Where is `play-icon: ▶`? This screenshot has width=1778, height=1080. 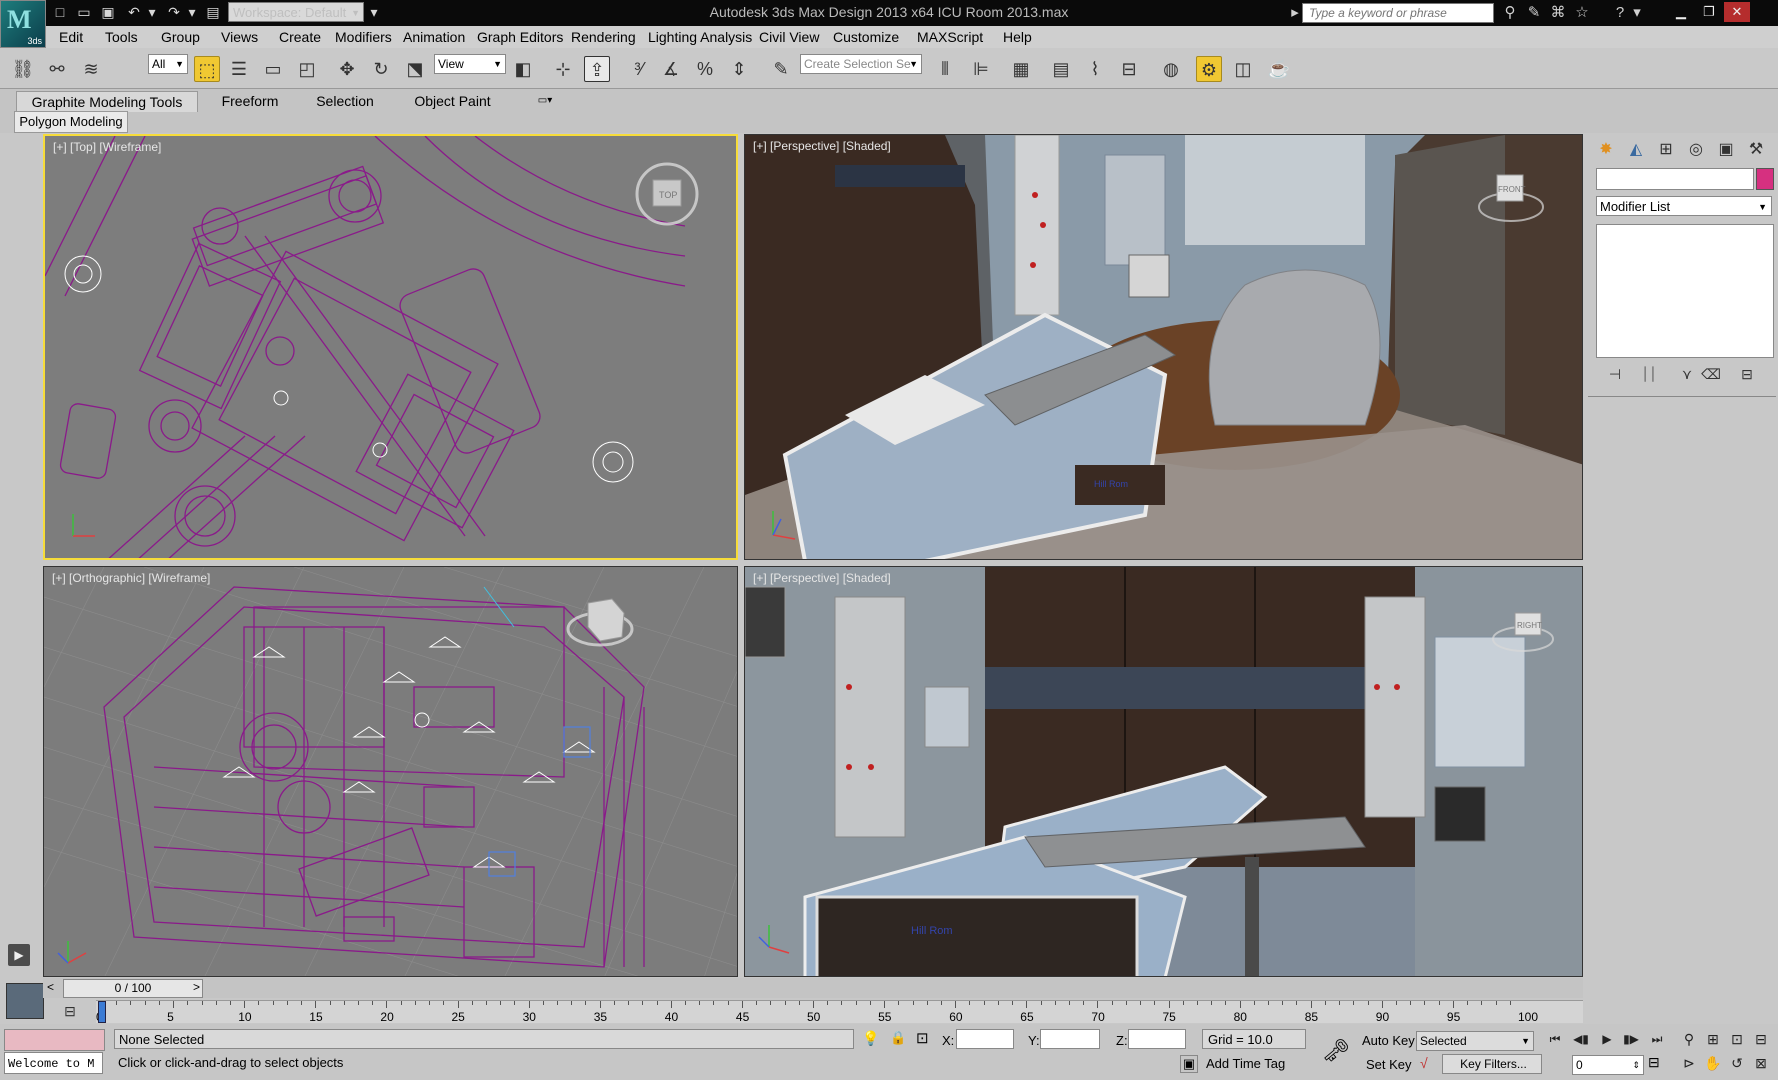 play-icon: ▶ is located at coordinates (1607, 1039).